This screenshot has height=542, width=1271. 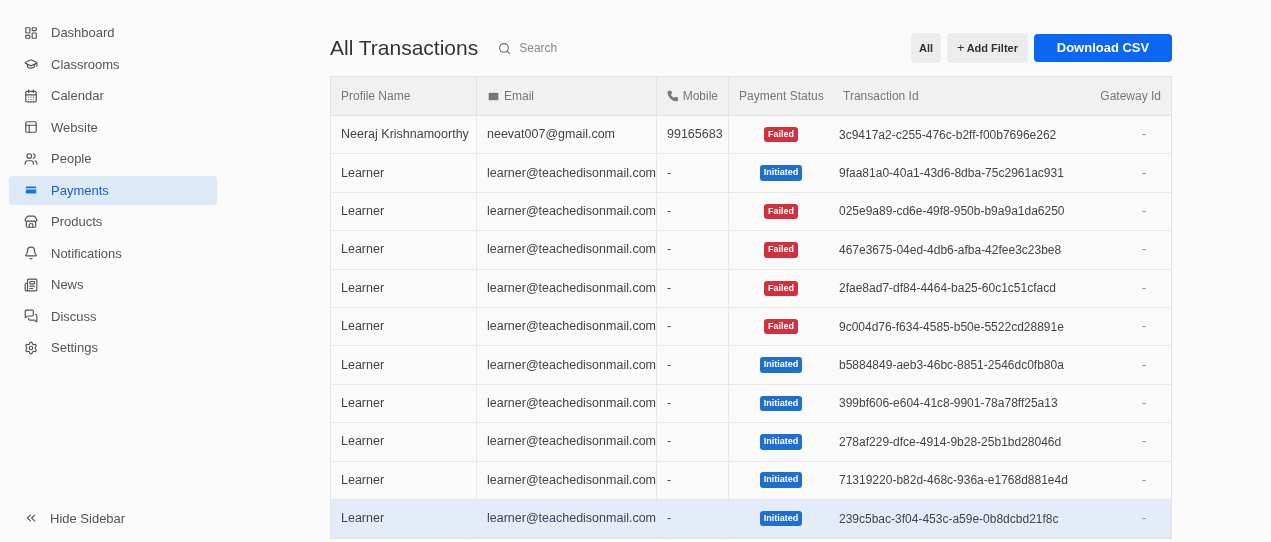 I want to click on sidebar-item: Website, so click(x=113, y=127).